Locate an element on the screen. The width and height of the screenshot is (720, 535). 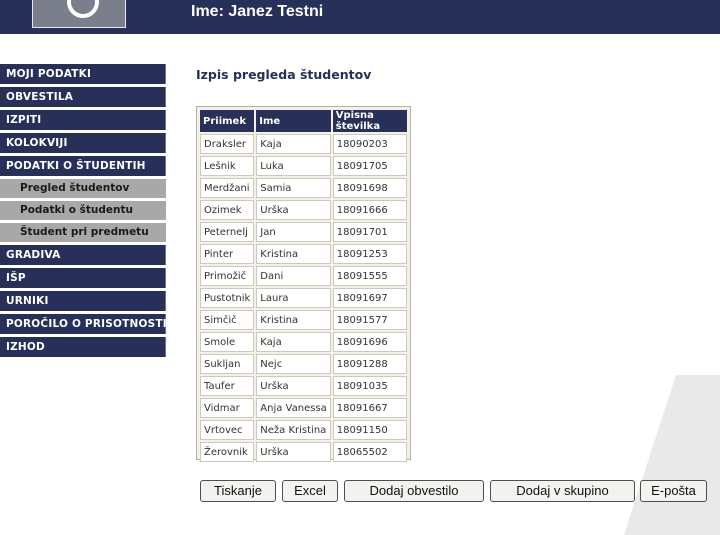
sidebar-item-izhod: IZHOD is located at coordinates (83, 347).